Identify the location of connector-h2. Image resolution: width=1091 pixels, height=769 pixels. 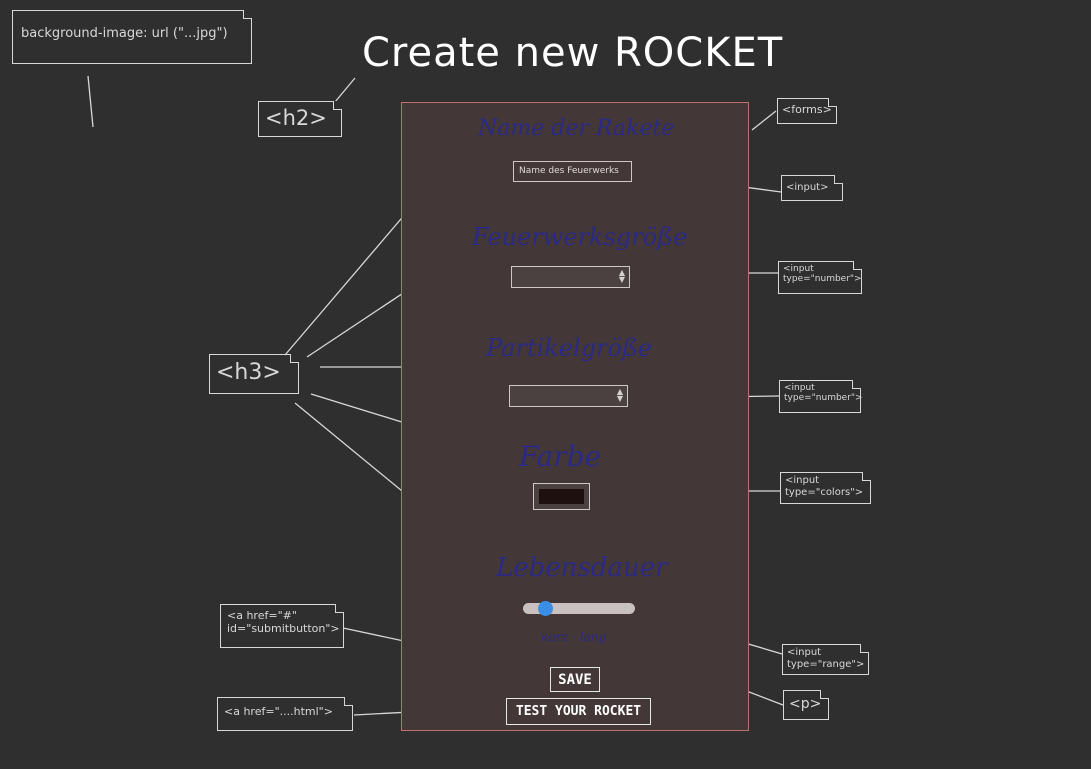
(345, 90).